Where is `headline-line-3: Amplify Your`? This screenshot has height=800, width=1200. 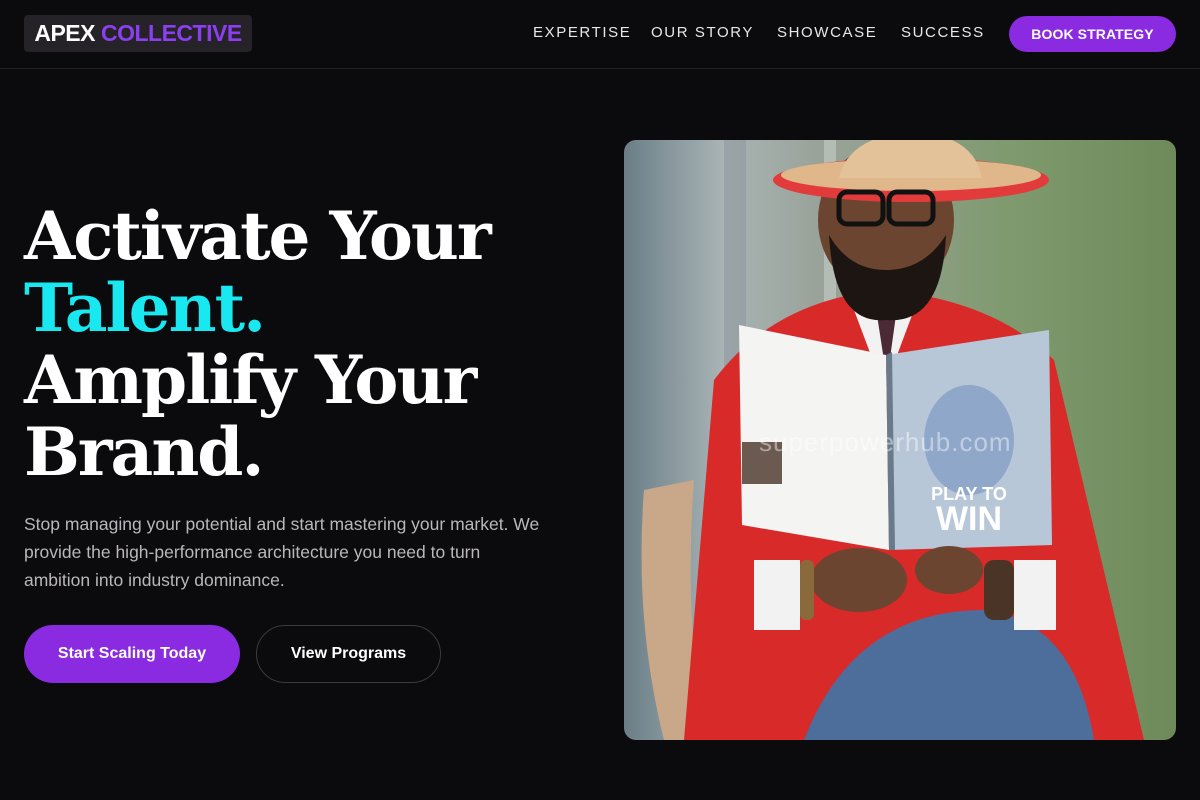 headline-line-3: Amplify Your is located at coordinates (250, 380).